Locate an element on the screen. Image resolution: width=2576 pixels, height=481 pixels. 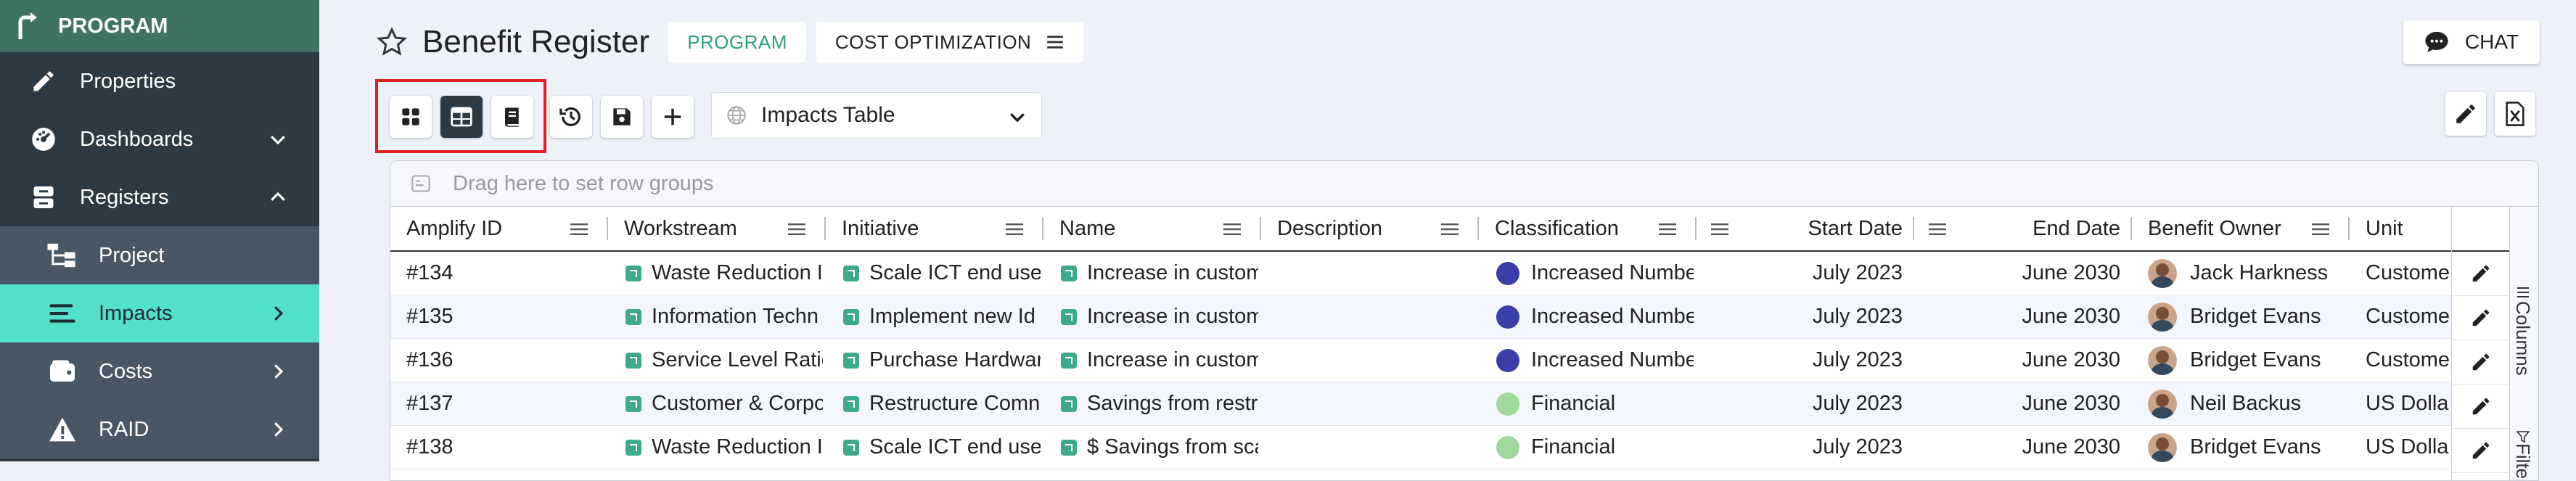
export-excel-button is located at coordinates (2515, 114).